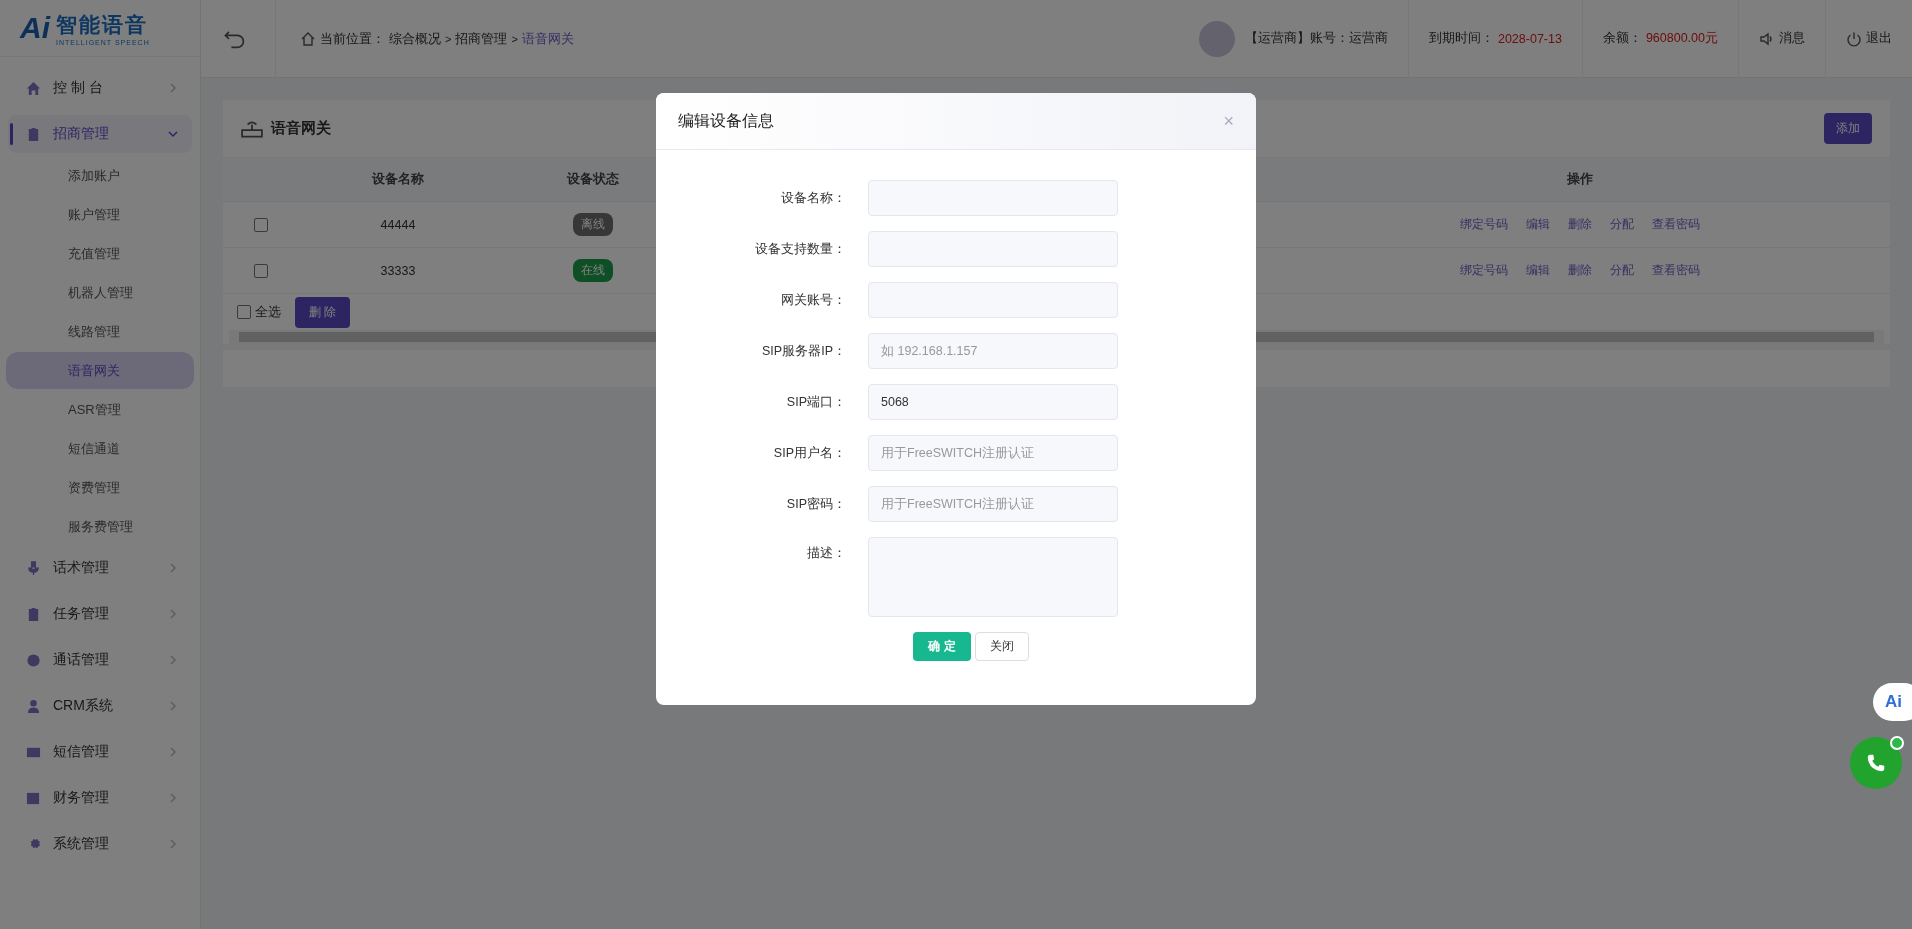 This screenshot has height=929, width=1912. Describe the element at coordinates (1622, 38) in the screenshot. I see `balance-label: 余额：` at that location.